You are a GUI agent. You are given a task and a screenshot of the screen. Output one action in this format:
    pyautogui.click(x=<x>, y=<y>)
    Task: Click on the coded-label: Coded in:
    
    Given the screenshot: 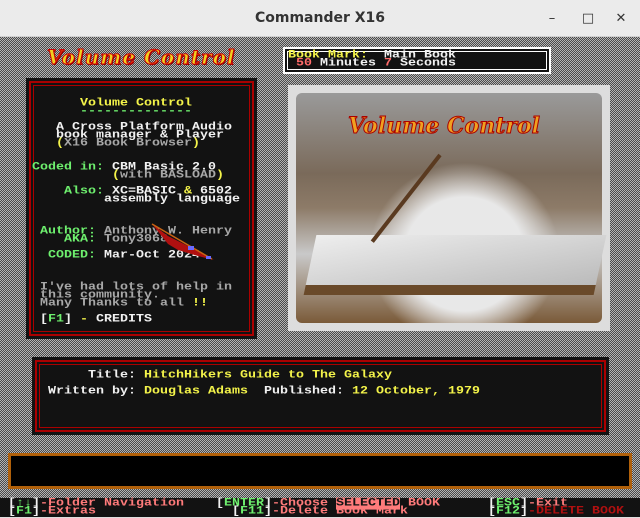 What is the action you would take?
    pyautogui.click(x=68, y=167)
    